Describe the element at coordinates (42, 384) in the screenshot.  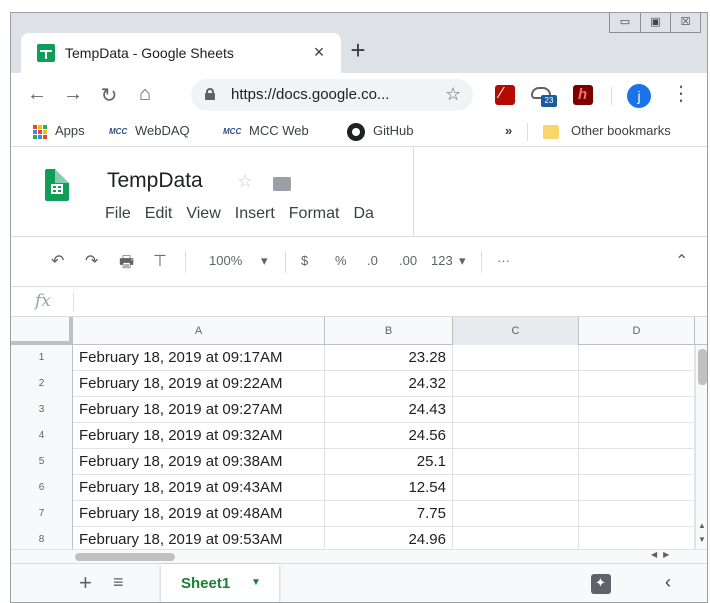
I see `row-header: 2` at that location.